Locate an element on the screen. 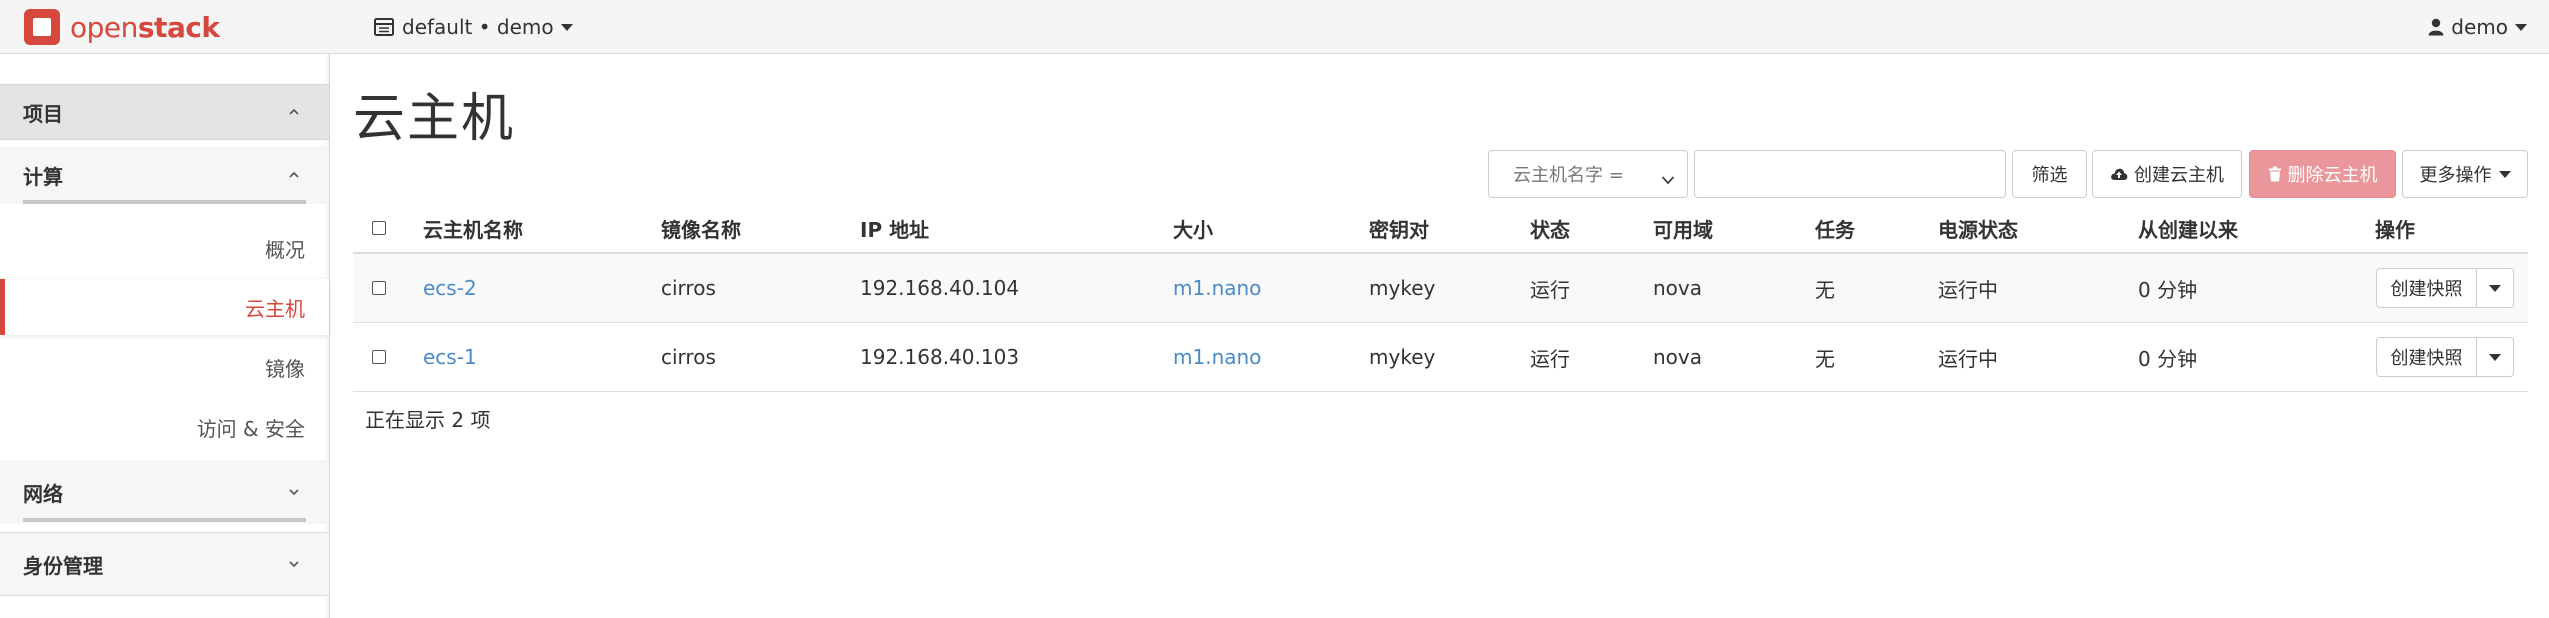 This screenshot has width=2549, height=618. select-all-checkbox is located at coordinates (379, 228).